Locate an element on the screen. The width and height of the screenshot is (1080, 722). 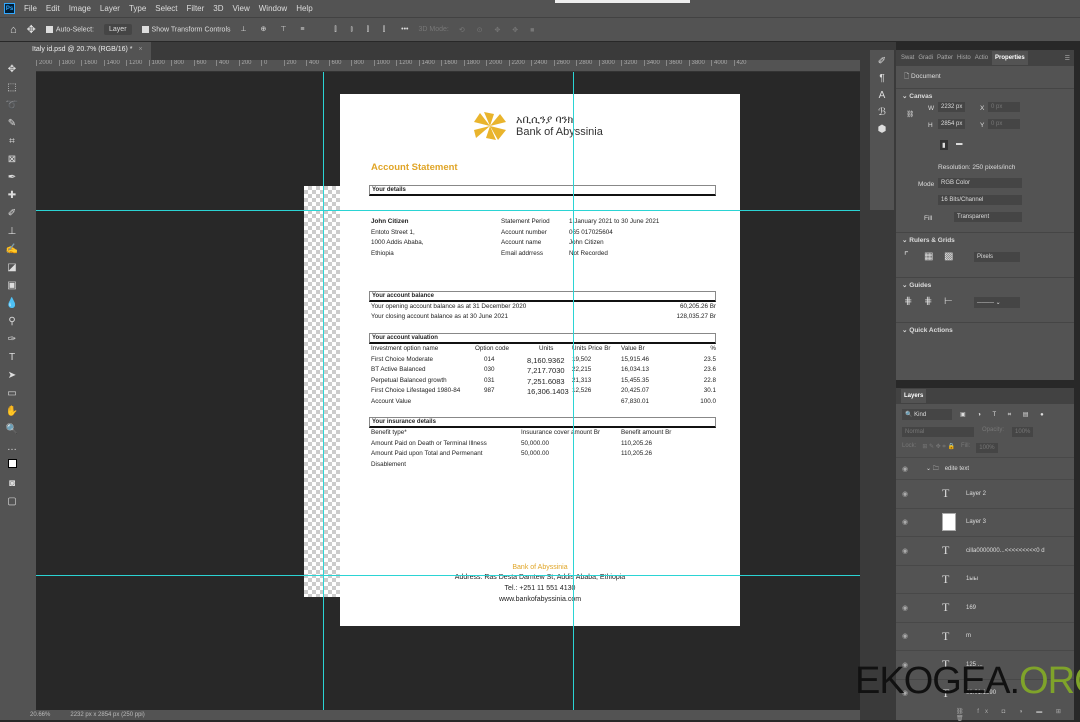
eraser-tool-icon: ◪ is located at coordinates (12, 267).